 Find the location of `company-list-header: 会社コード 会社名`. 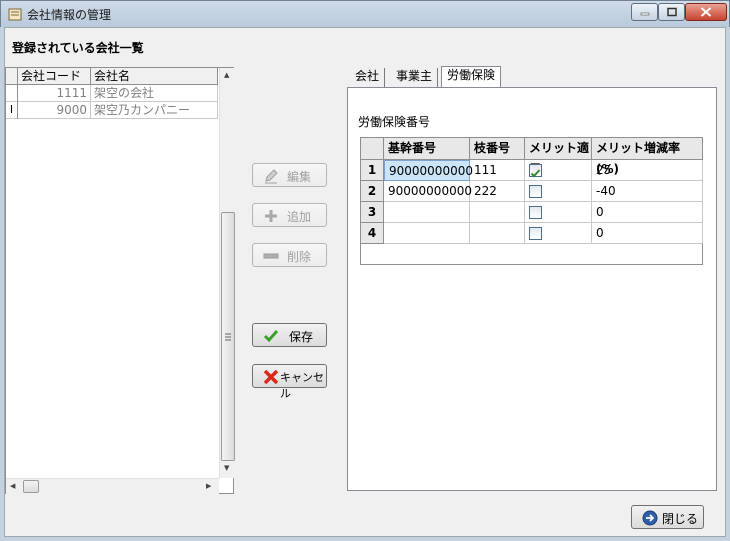

company-list-header: 会社コード 会社名 is located at coordinates (112, 76).